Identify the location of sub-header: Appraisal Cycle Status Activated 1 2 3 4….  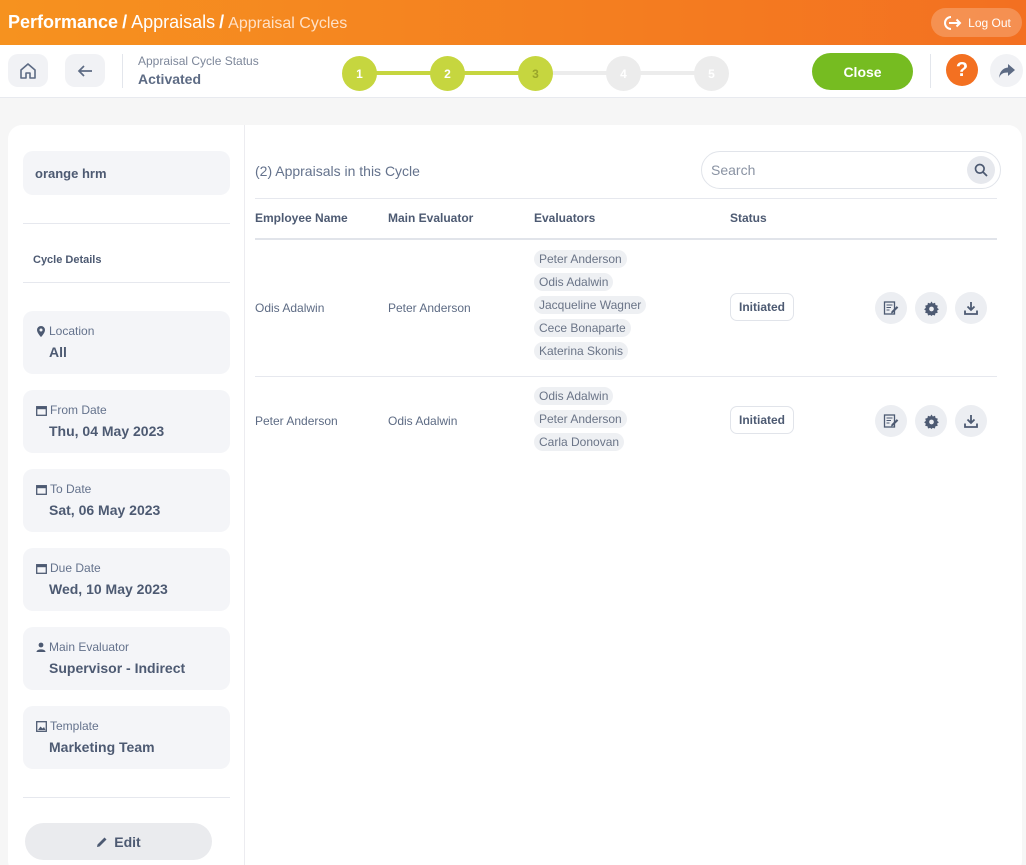
(513, 71).